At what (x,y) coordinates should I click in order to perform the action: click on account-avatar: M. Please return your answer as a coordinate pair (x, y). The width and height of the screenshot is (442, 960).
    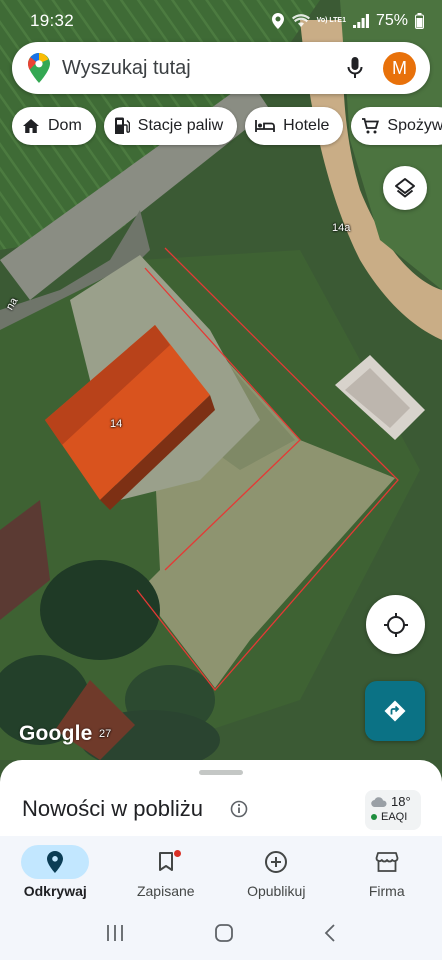
    Looking at the image, I should click on (399, 68).